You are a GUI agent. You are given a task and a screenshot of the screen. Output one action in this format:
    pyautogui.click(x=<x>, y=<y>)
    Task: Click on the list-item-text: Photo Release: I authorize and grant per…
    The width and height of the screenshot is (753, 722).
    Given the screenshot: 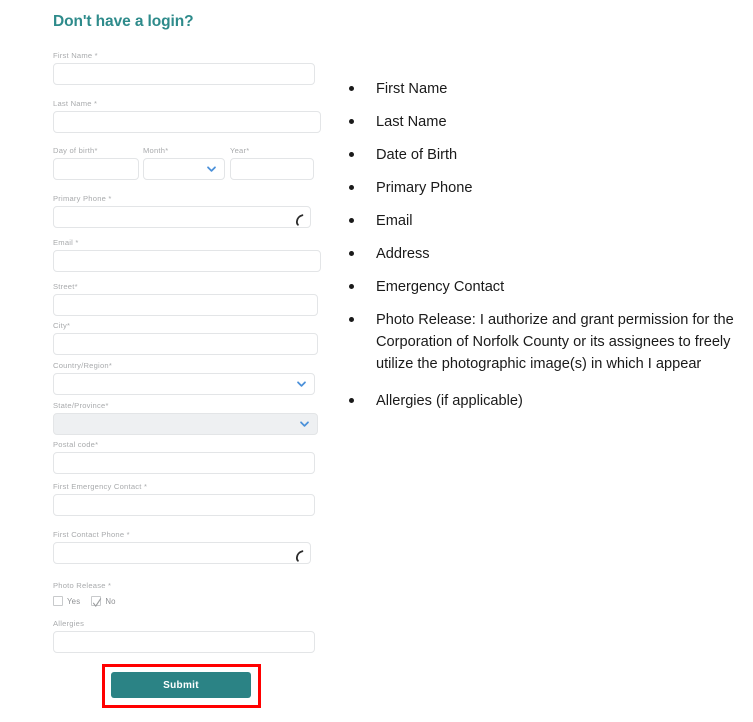 What is the action you would take?
    pyautogui.click(x=555, y=342)
    